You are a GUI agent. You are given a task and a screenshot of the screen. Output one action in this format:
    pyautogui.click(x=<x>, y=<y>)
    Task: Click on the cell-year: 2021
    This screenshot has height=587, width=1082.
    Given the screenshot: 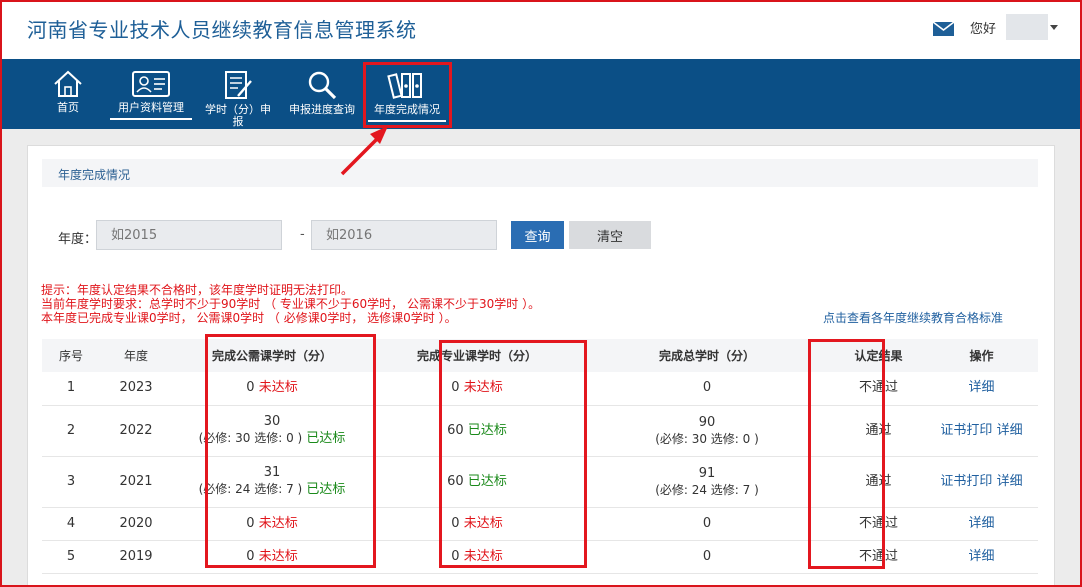 What is the action you would take?
    pyautogui.click(x=136, y=482)
    